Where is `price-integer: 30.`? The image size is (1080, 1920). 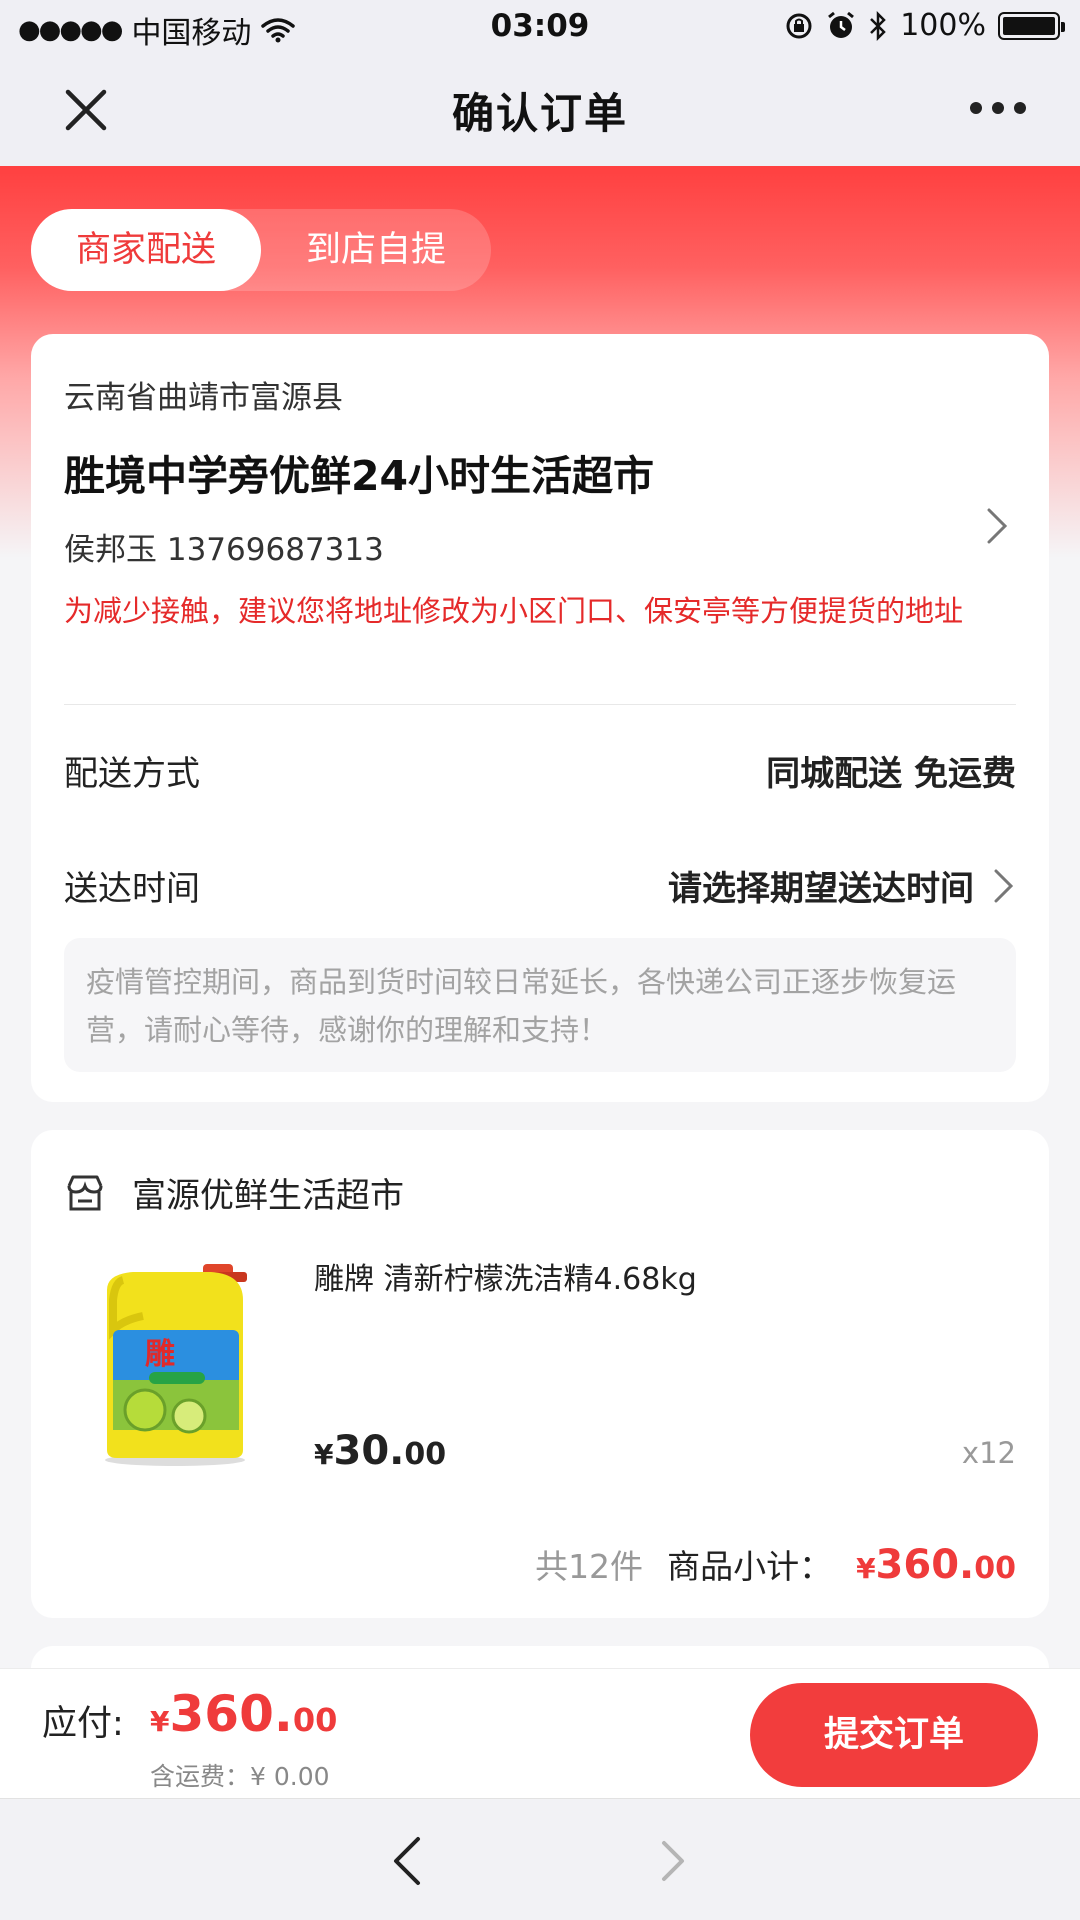 price-integer: 30. is located at coordinates (369, 1451).